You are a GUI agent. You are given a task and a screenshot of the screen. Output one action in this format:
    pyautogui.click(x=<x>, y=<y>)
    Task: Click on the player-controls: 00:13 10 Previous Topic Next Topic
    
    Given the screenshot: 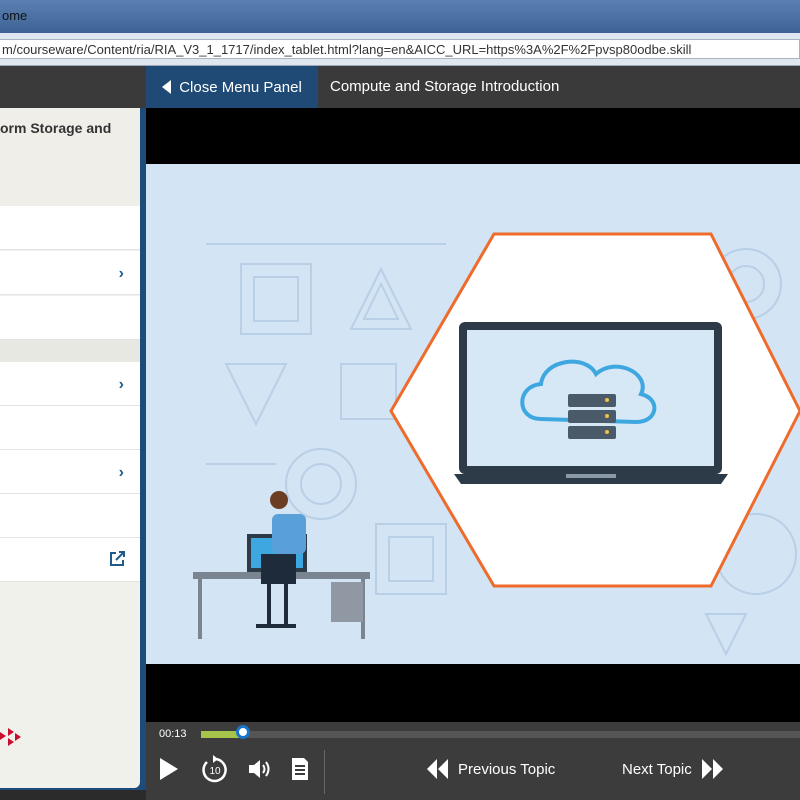 What is the action you would take?
    pyautogui.click(x=473, y=761)
    